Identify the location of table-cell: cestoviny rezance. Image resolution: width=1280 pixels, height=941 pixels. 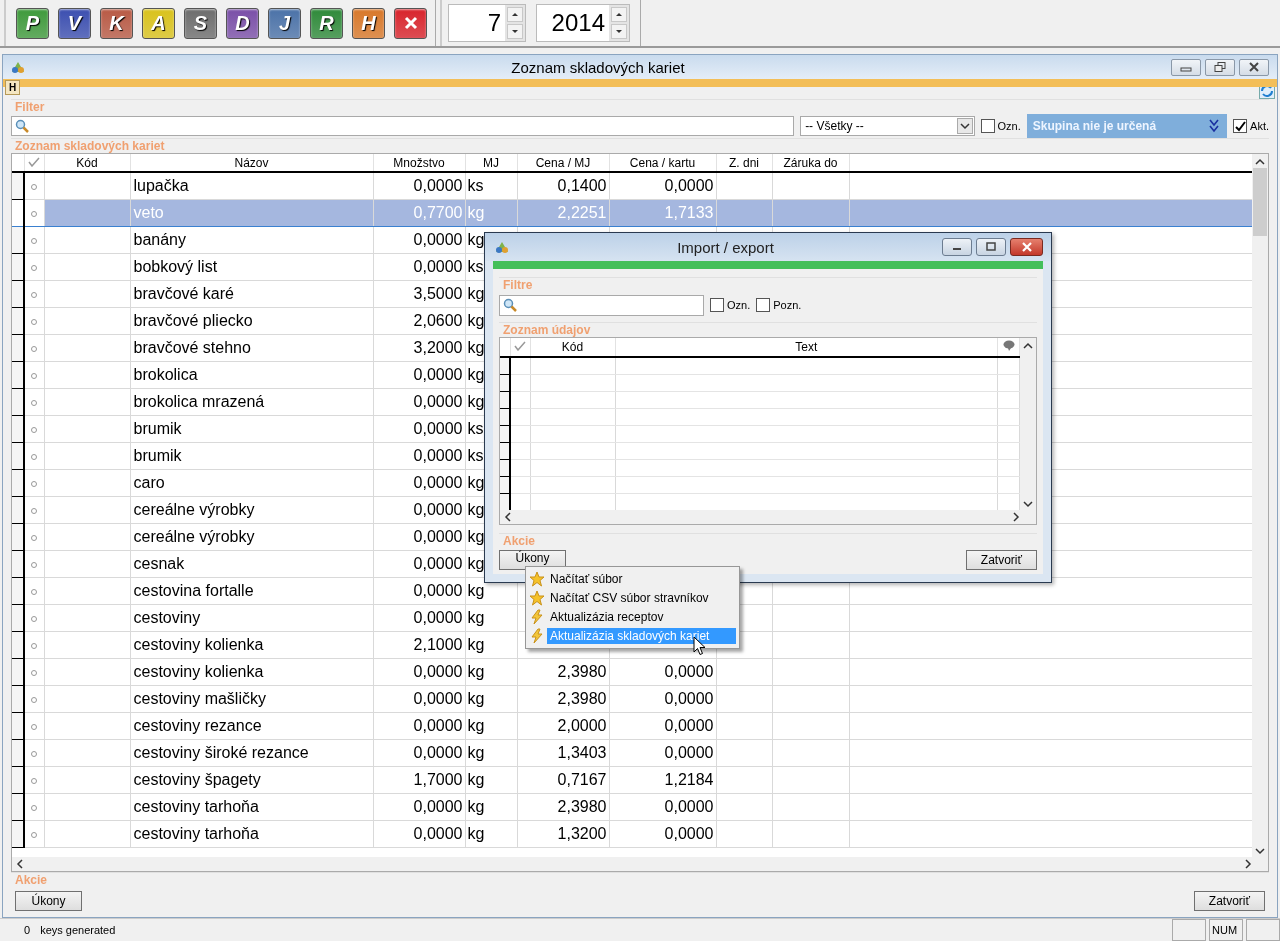
(251, 726).